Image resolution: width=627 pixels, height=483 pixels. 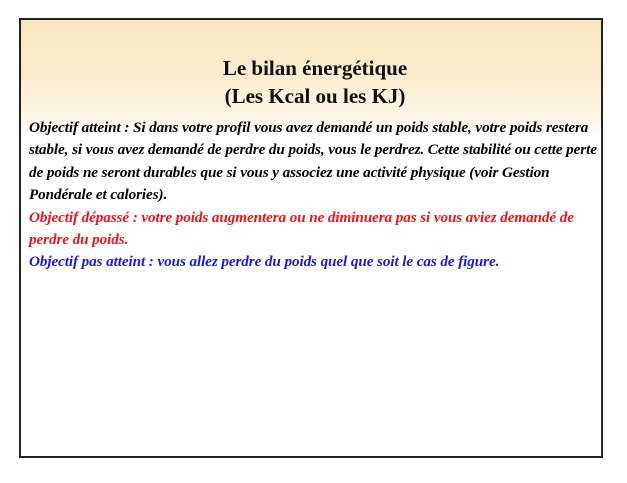 I want to click on slide-subtitle: (Les Kcal ou les KJ), so click(x=315, y=96).